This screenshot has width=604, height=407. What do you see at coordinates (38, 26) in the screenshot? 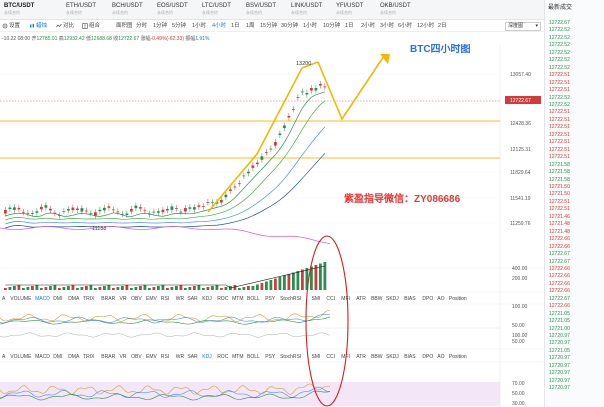
I see `kline-button: 蜡烛` at bounding box center [38, 26].